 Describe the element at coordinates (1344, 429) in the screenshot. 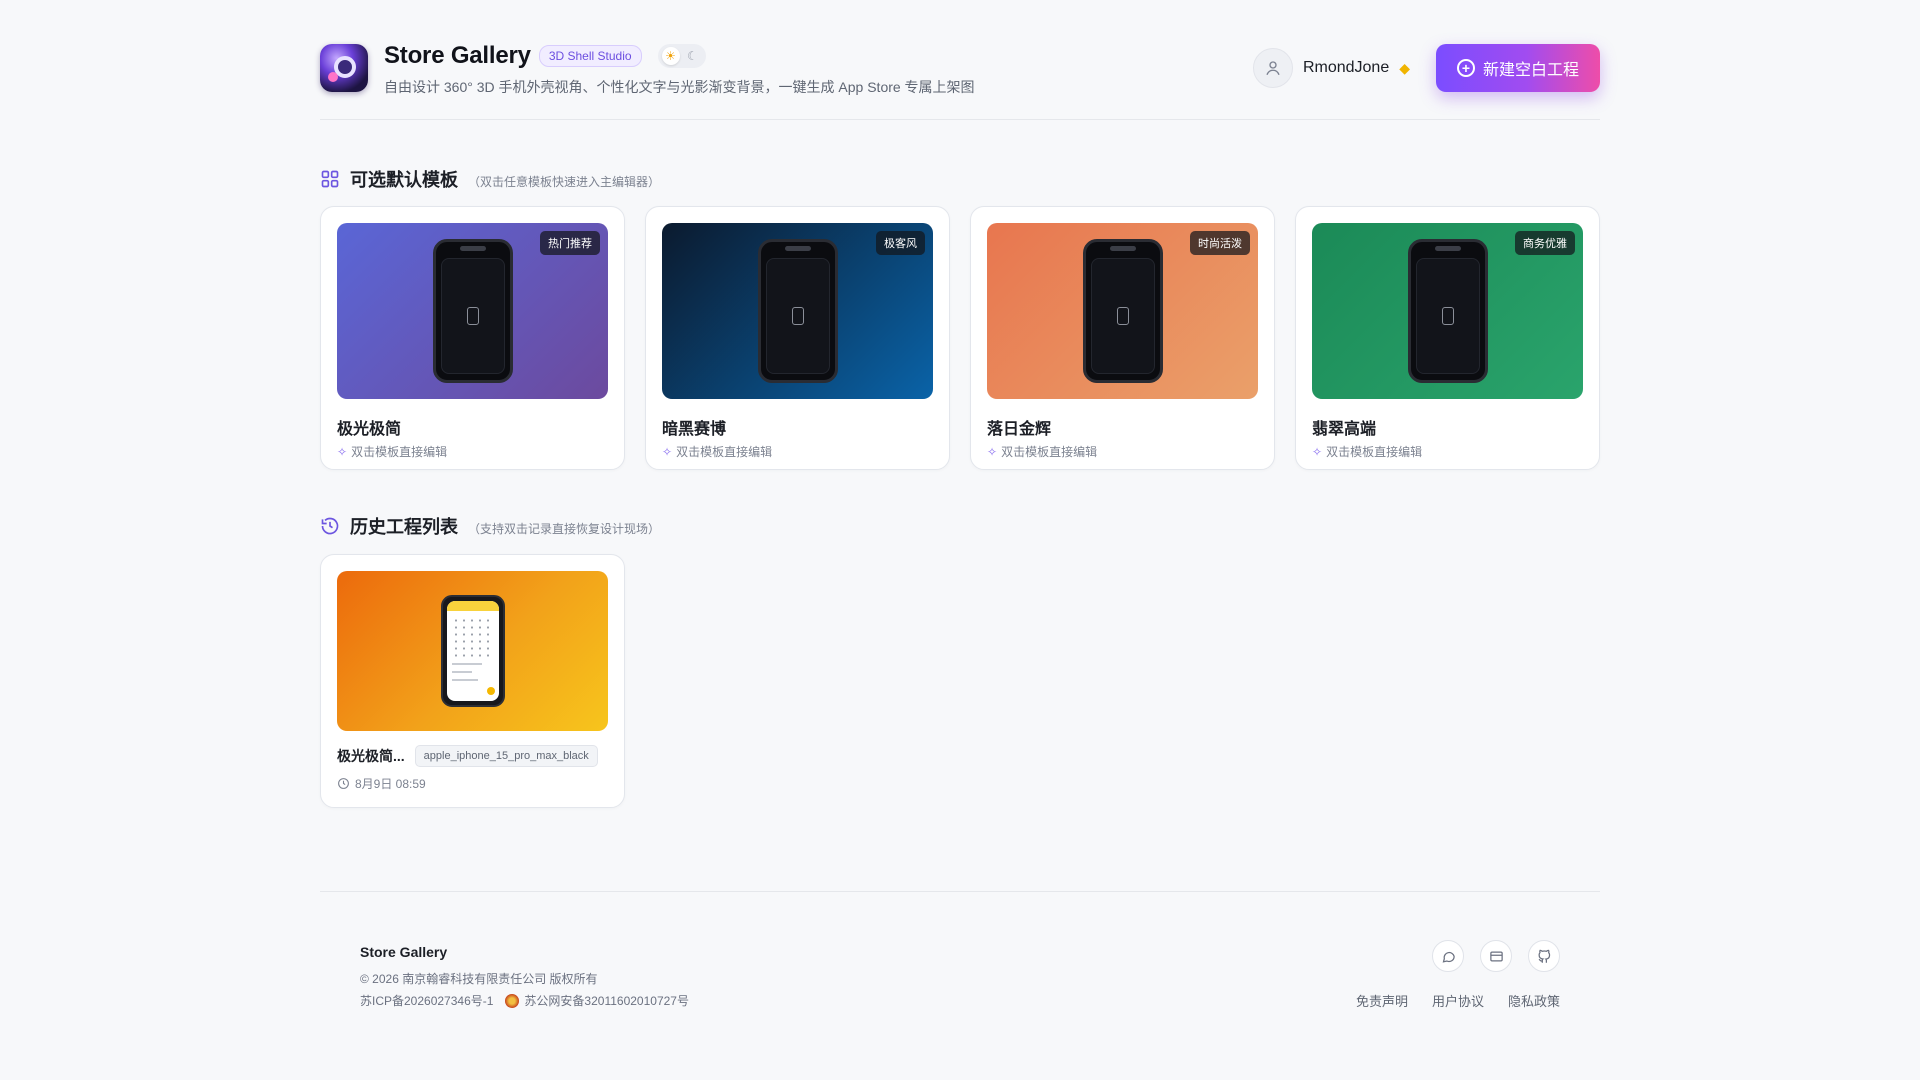

I see `template-name: 翡翠高端` at that location.